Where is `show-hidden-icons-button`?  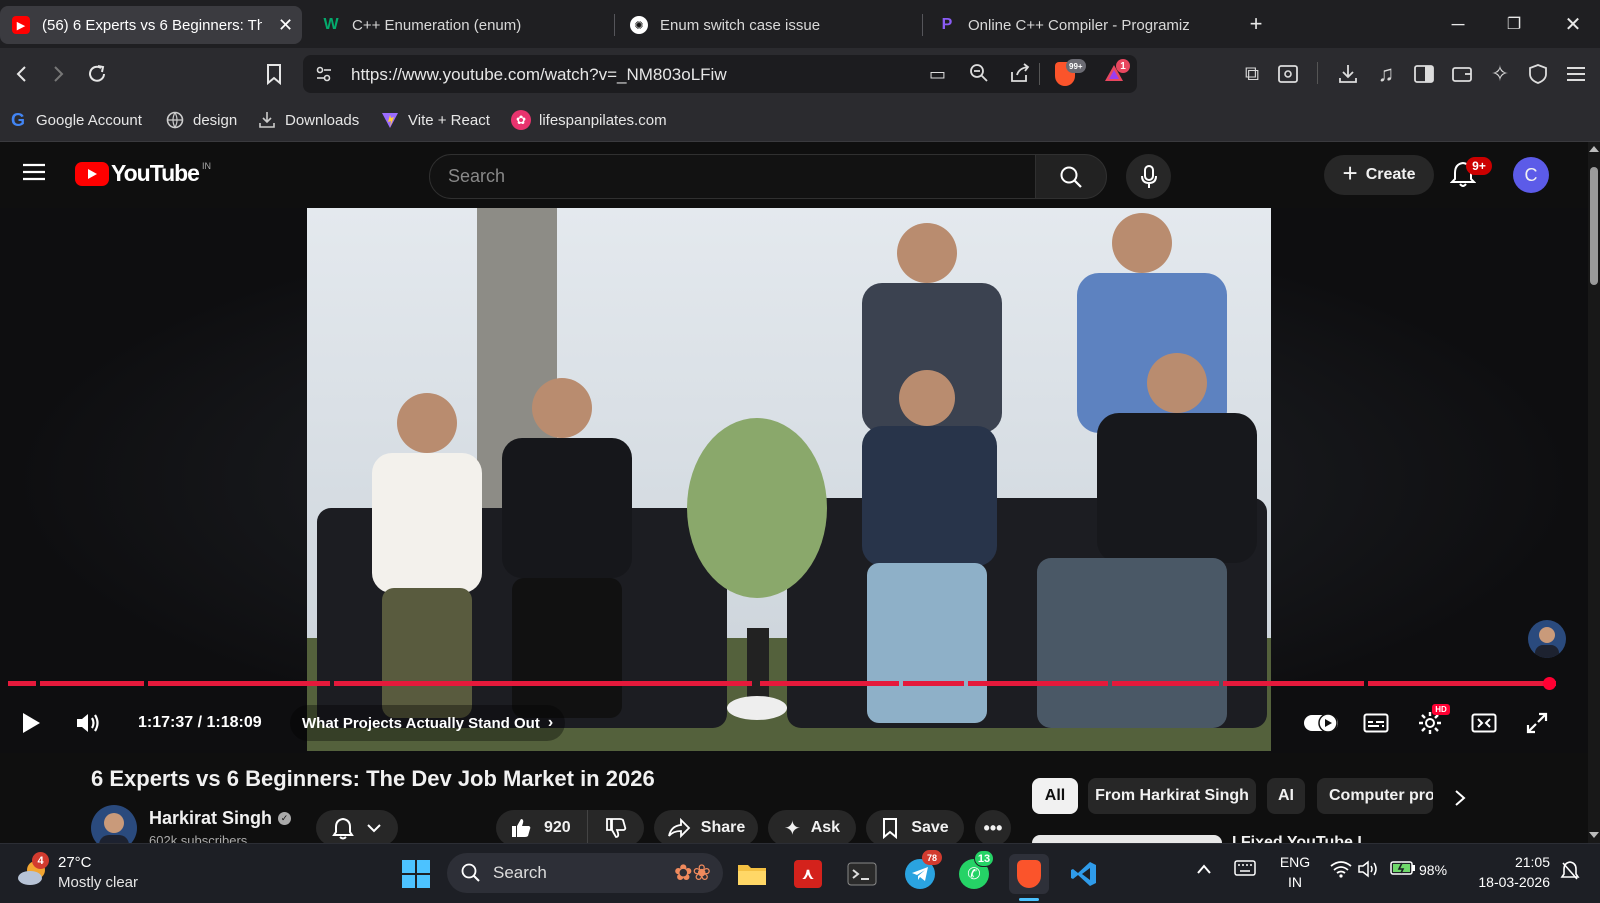
show-hidden-icons-button is located at coordinates (1204, 871).